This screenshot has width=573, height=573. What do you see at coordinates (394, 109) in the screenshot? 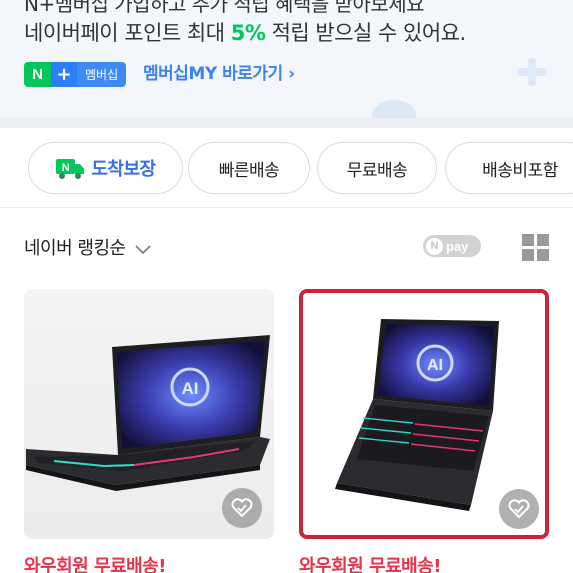
I see `decorative-shape` at bounding box center [394, 109].